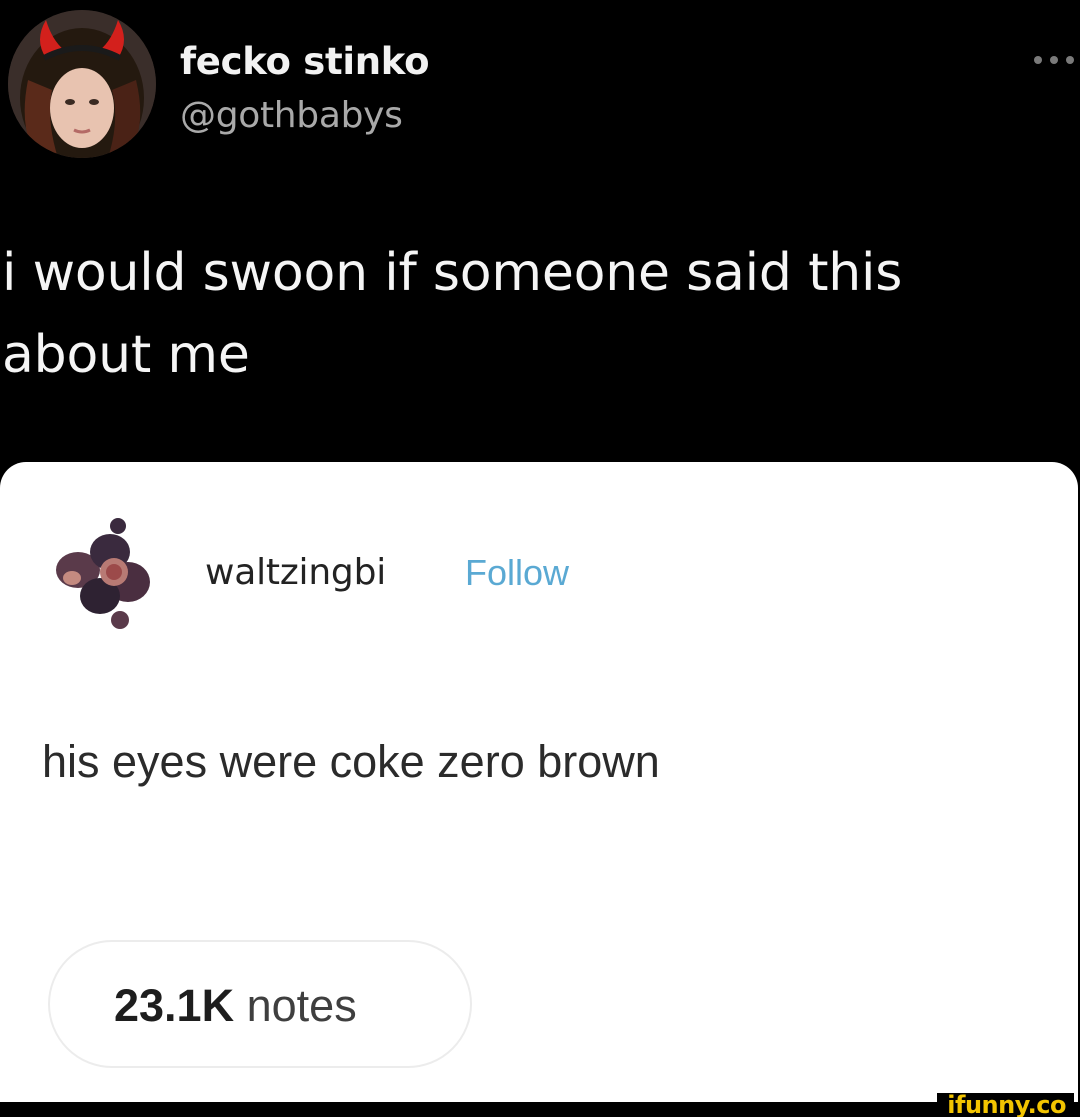 Image resolution: width=1080 pixels, height=1117 pixels. I want to click on tweet-text-line-1: i would swoon if someone said this, so click(452, 273).